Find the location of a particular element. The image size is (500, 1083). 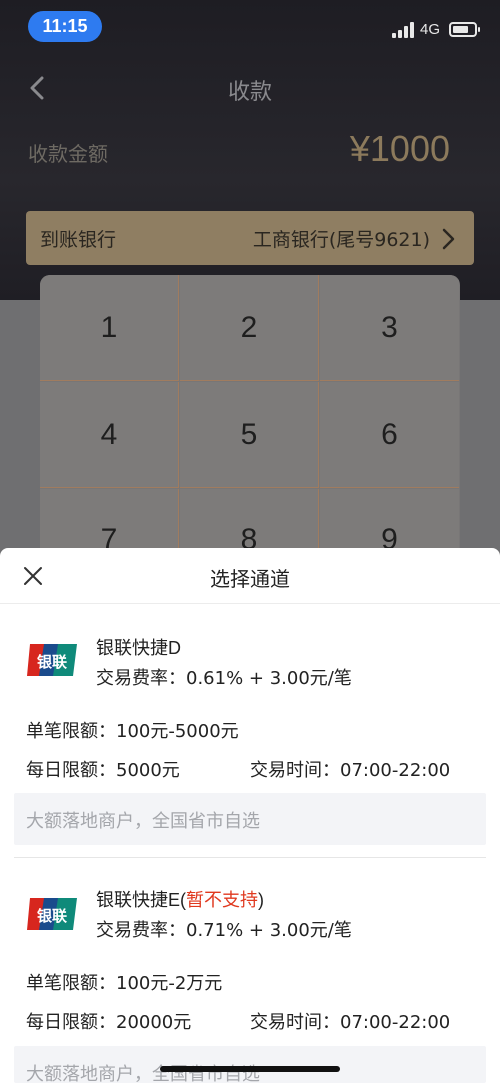

network-label: 4G is located at coordinates (430, 29).